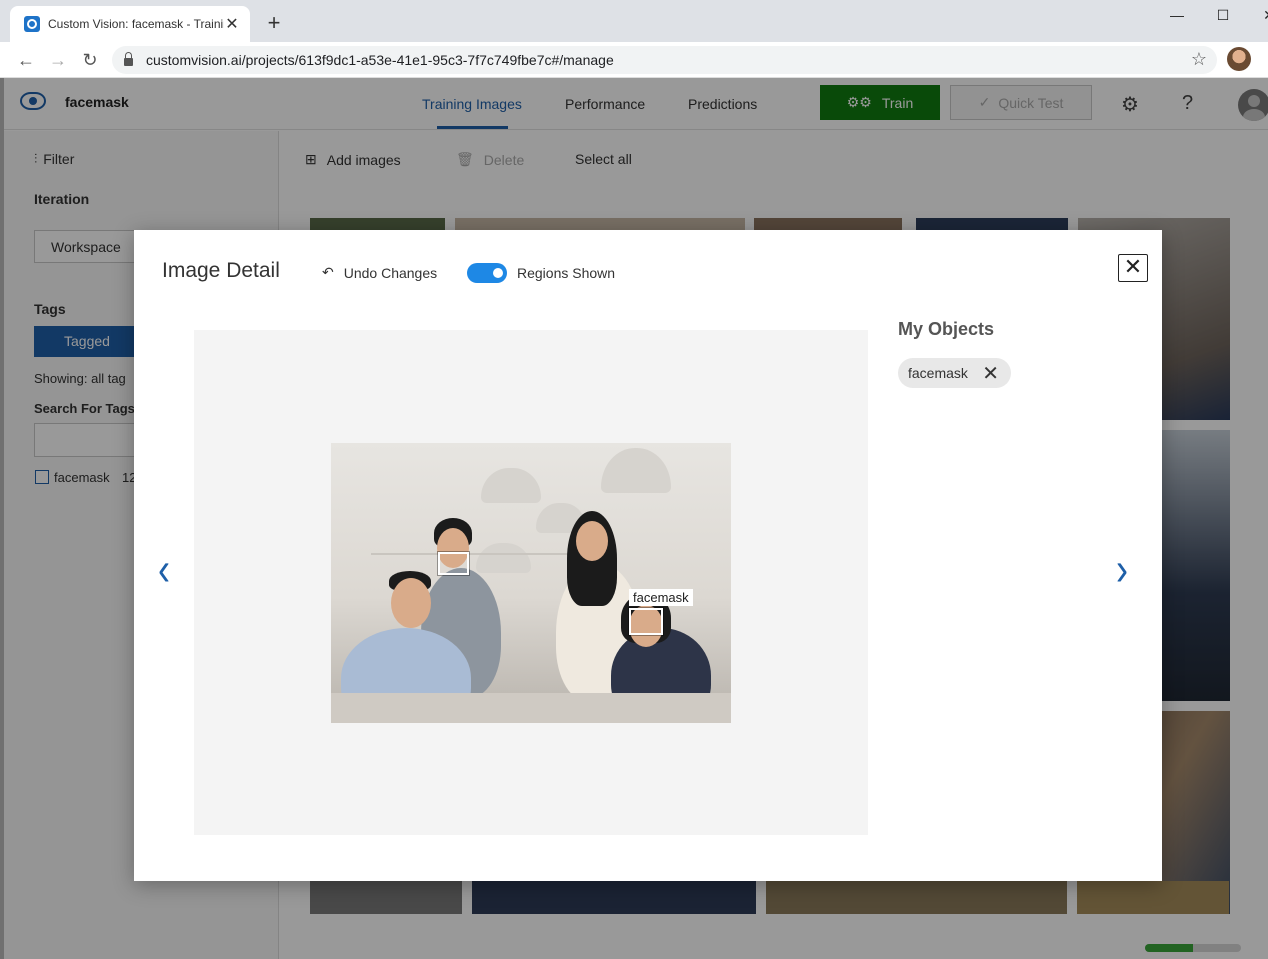 The width and height of the screenshot is (1268, 959). What do you see at coordinates (232, 24) in the screenshot?
I see `tab-close-icon: ✕` at bounding box center [232, 24].